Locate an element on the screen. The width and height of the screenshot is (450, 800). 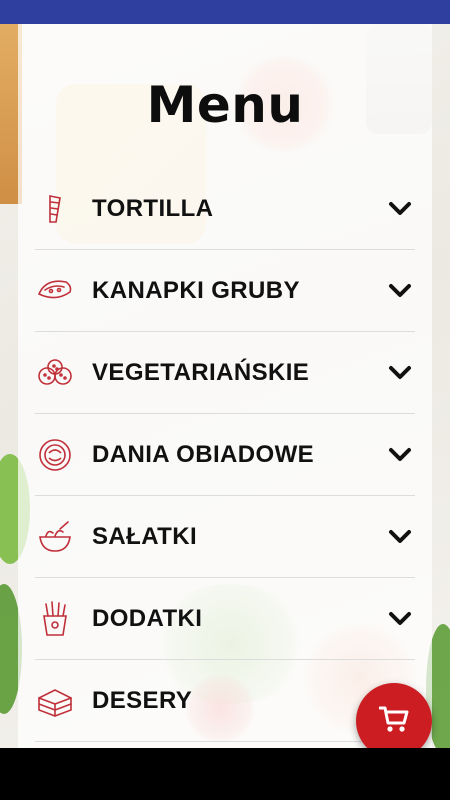
menu-item-label: SAŁATKI is located at coordinates (145, 536).